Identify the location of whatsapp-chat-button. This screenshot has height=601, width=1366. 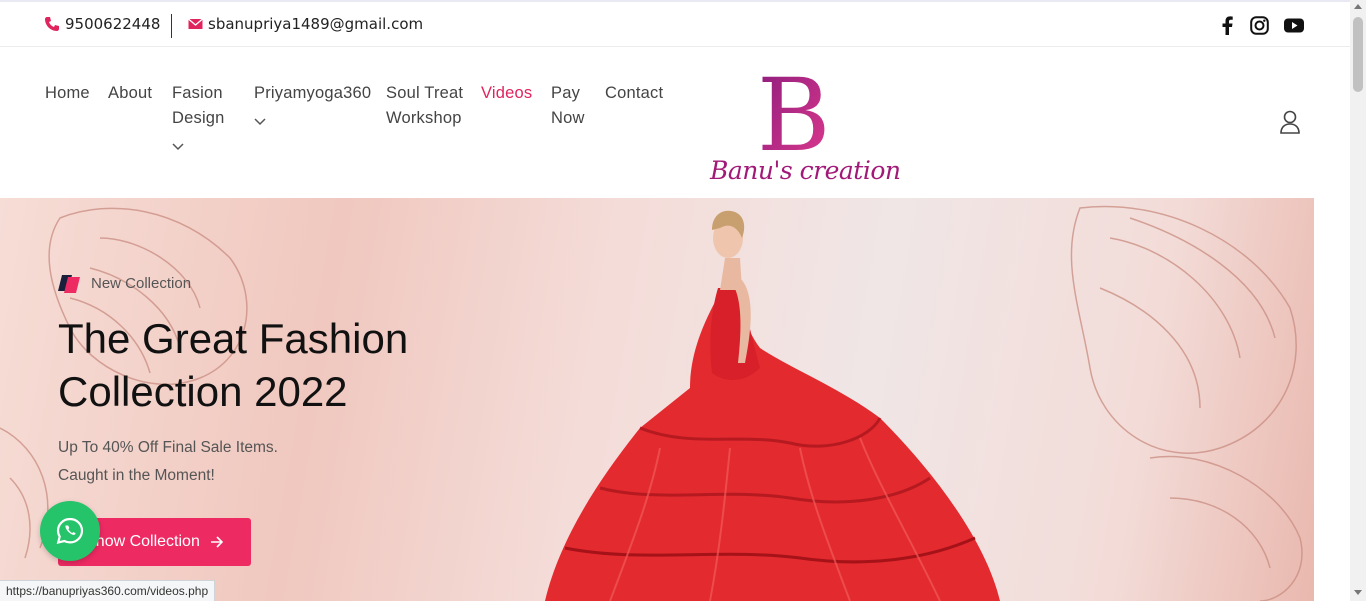
(70, 531).